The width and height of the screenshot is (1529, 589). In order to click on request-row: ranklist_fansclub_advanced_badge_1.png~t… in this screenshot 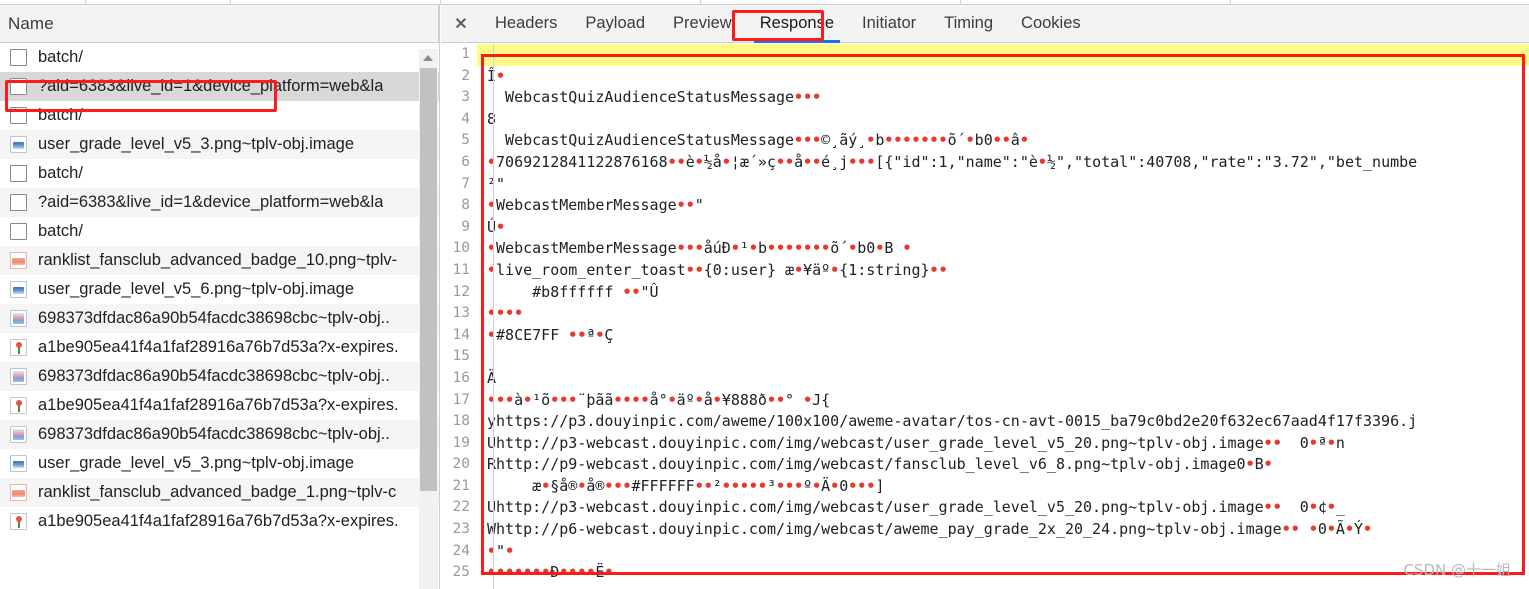, I will do `click(219, 492)`.